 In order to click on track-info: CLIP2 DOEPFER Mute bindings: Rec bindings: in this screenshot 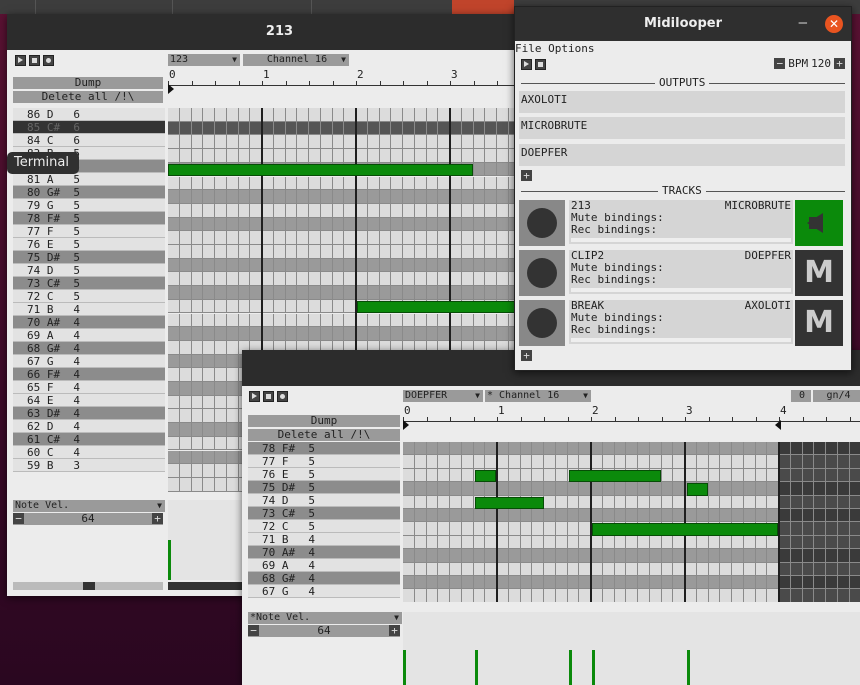, I will do `click(681, 272)`.